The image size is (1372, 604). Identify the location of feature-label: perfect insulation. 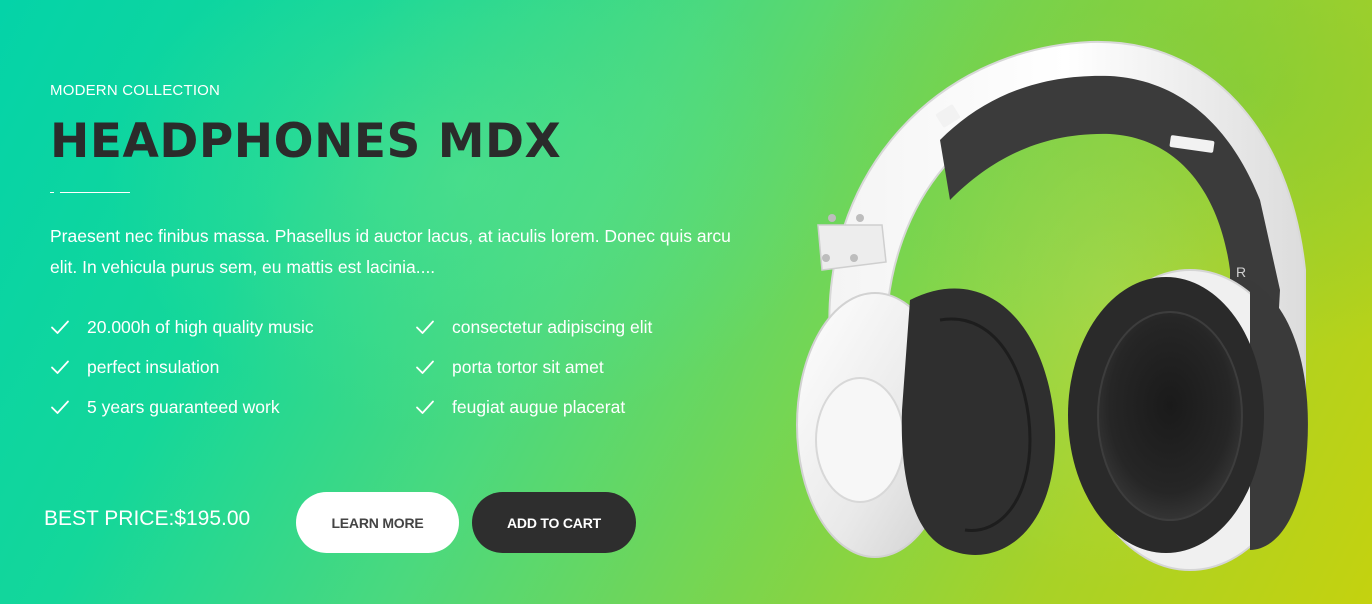
(153, 366).